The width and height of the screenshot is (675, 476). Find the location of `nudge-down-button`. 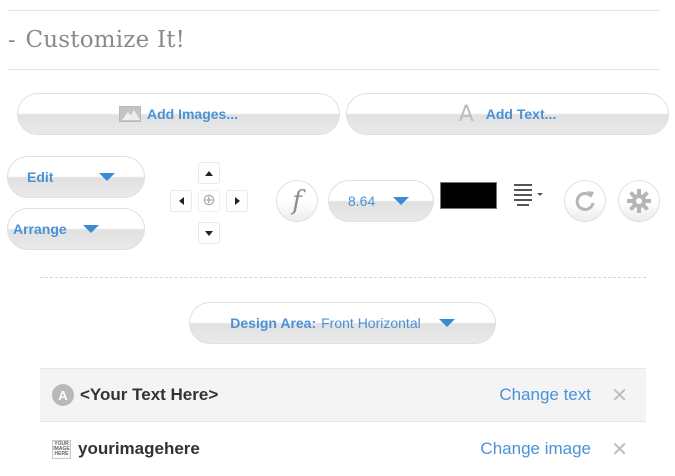

nudge-down-button is located at coordinates (209, 233).